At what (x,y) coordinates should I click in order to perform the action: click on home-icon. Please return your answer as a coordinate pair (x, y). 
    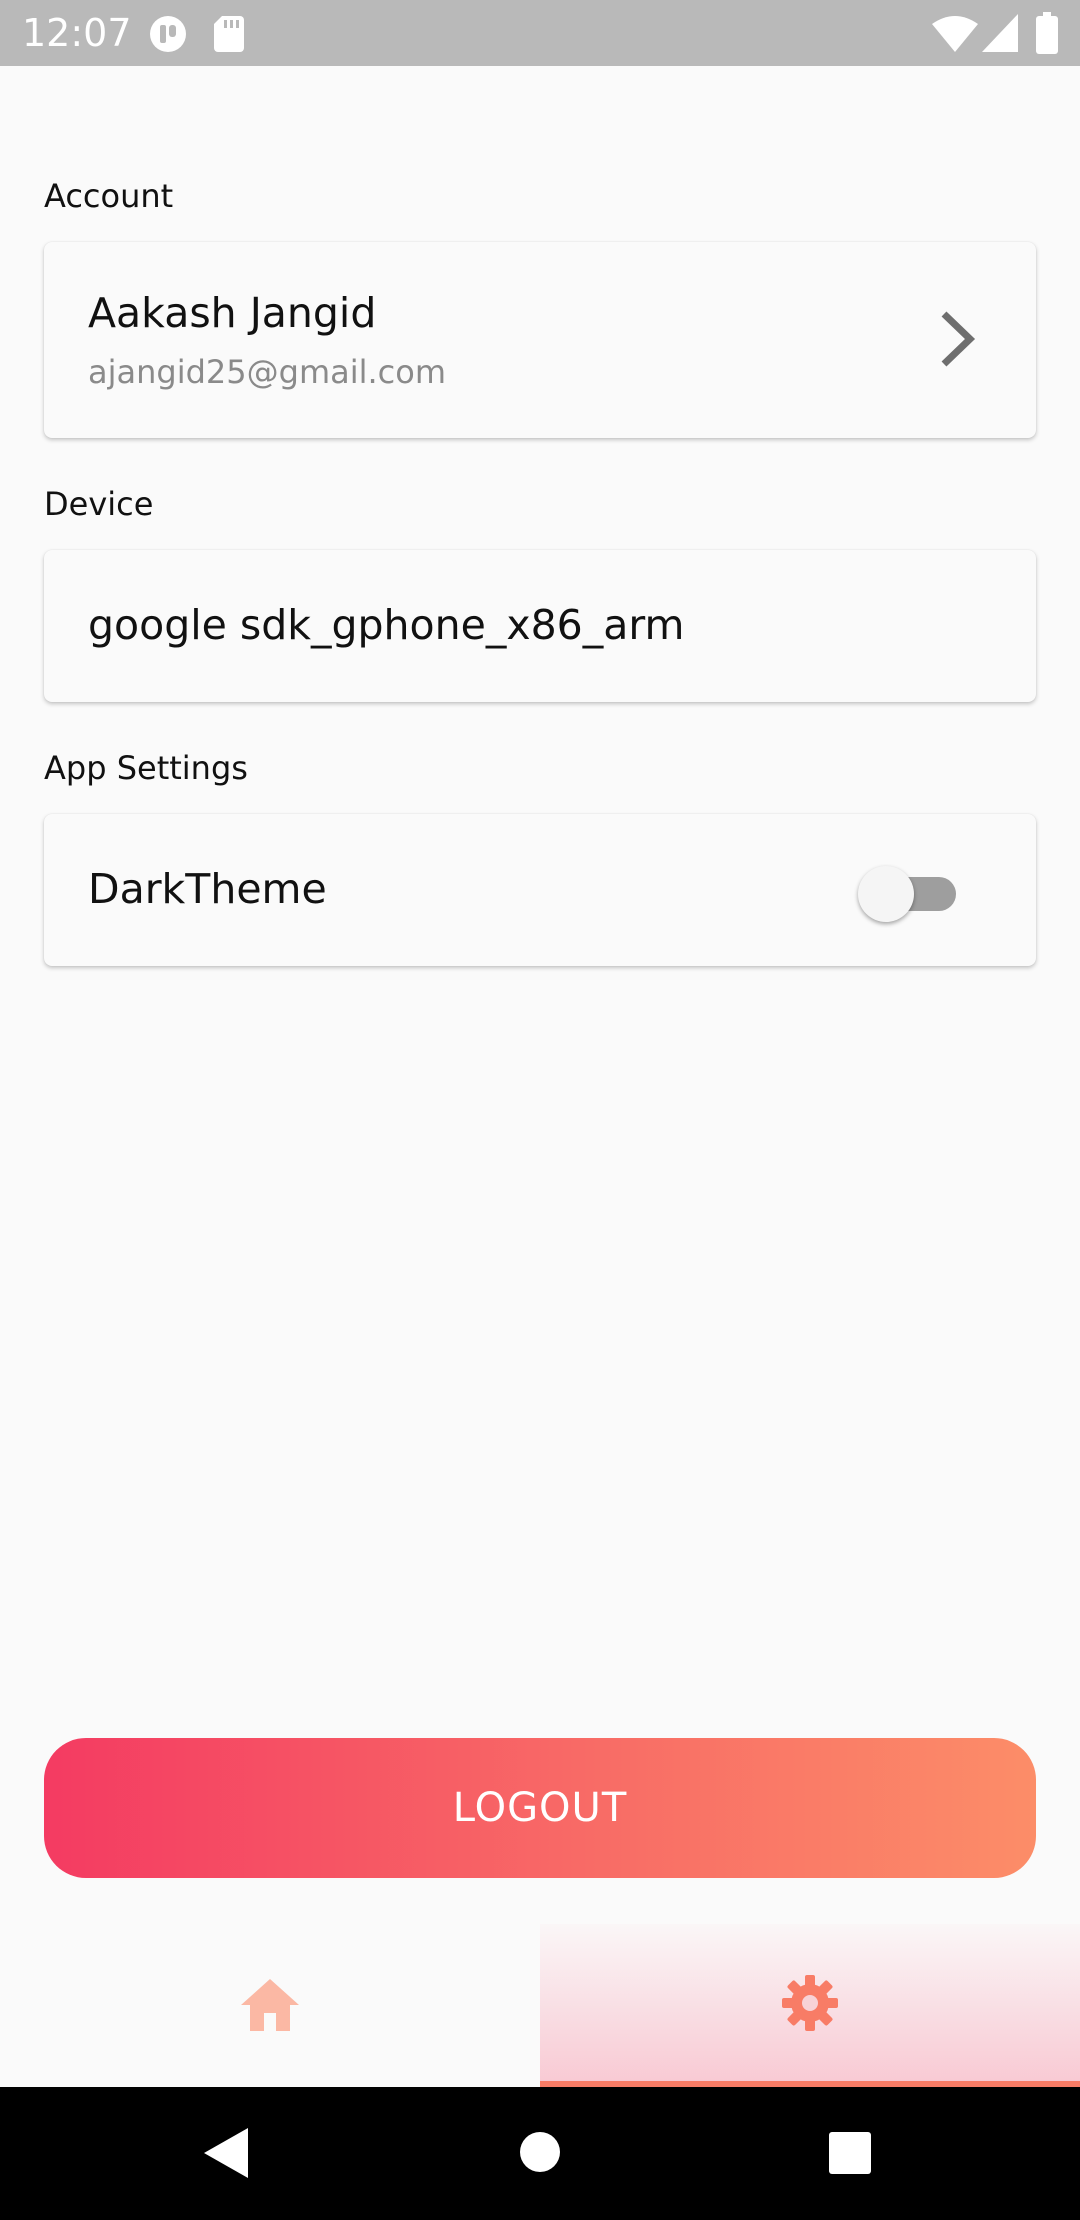
    Looking at the image, I should click on (270, 2007).